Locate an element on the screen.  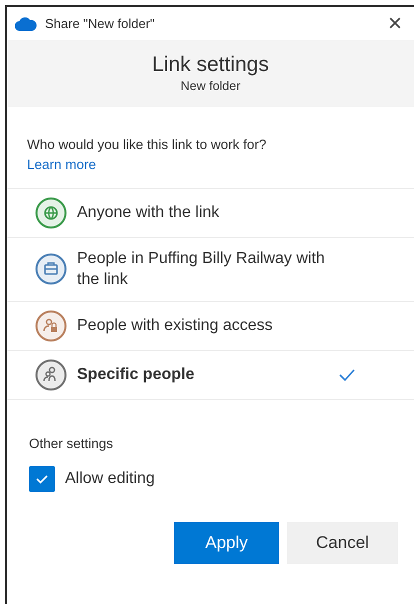
dialog-subtitle: New folder is located at coordinates (211, 86).